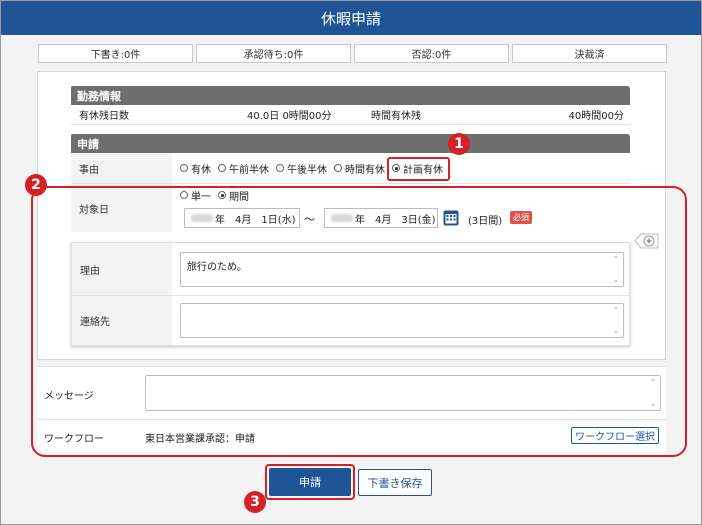  What do you see at coordinates (418, 169) in the screenshot?
I see `callout-1-highlight` at bounding box center [418, 169].